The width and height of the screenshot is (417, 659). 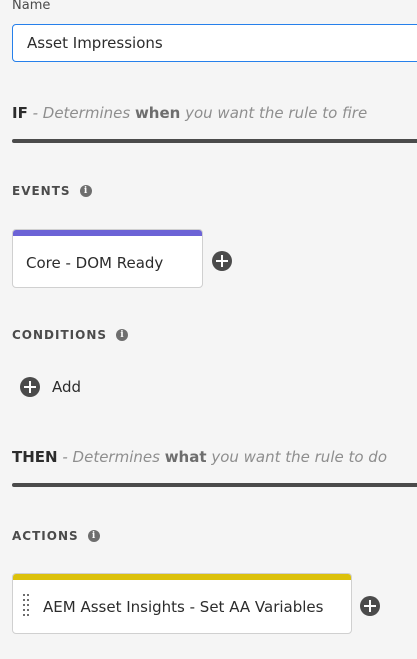 What do you see at coordinates (30, 387) in the screenshot?
I see `plus-circle-icon` at bounding box center [30, 387].